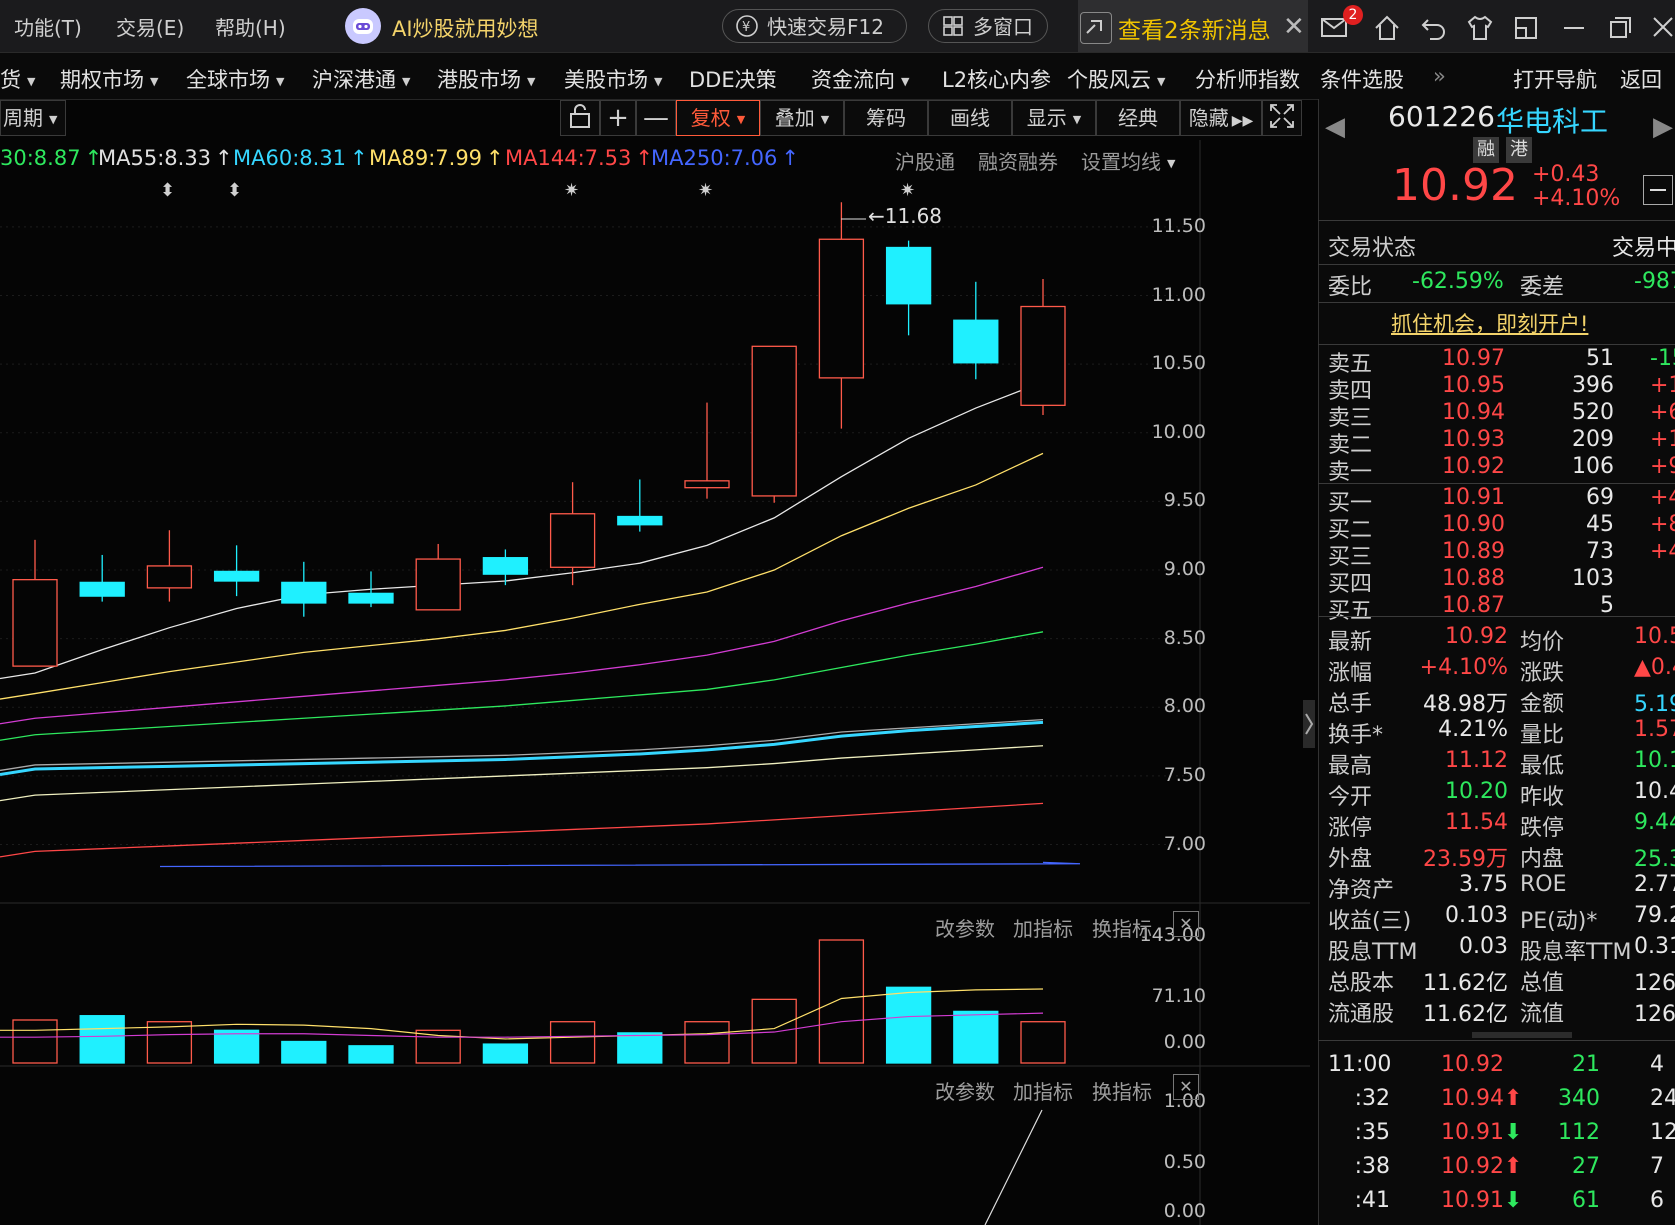 This screenshot has height=1225, width=1675. What do you see at coordinates (1662, 27) in the screenshot?
I see `close-icon` at bounding box center [1662, 27].